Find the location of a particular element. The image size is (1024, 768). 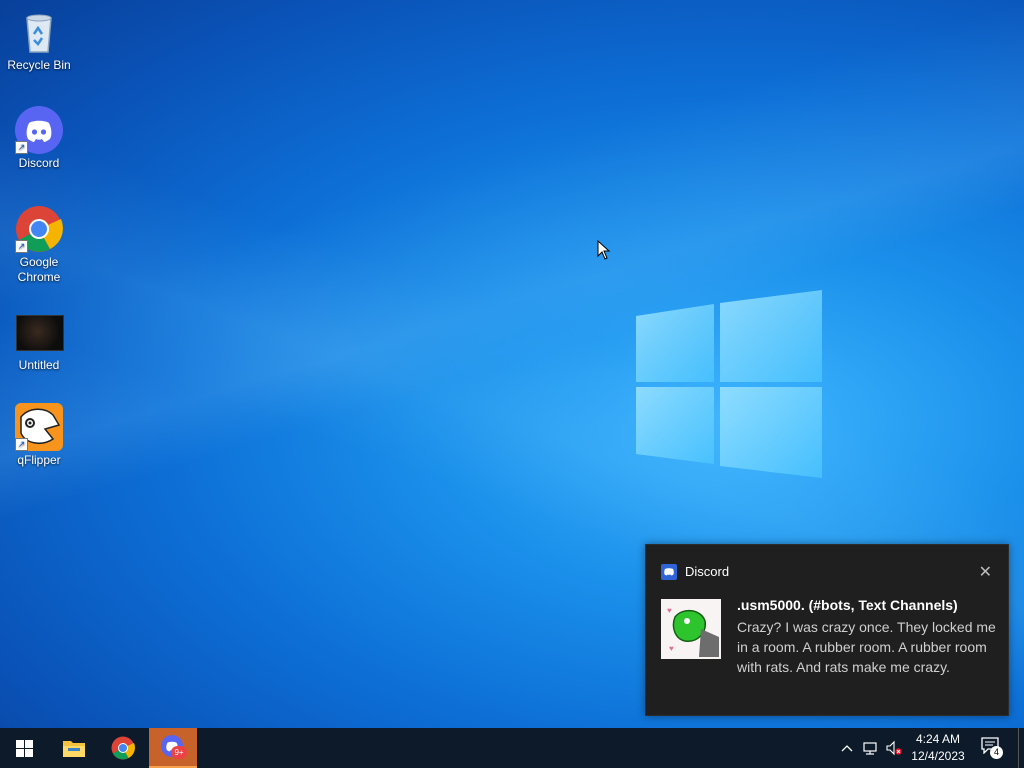

network-icon is located at coordinates (870, 748).